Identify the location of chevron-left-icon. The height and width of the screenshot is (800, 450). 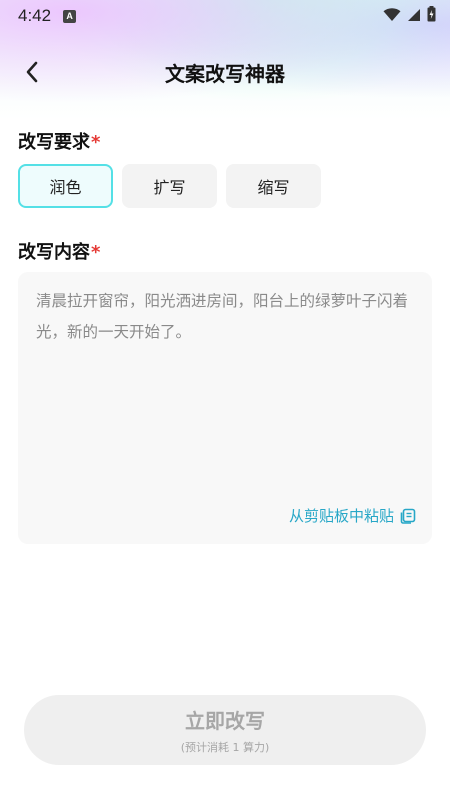
(32, 72).